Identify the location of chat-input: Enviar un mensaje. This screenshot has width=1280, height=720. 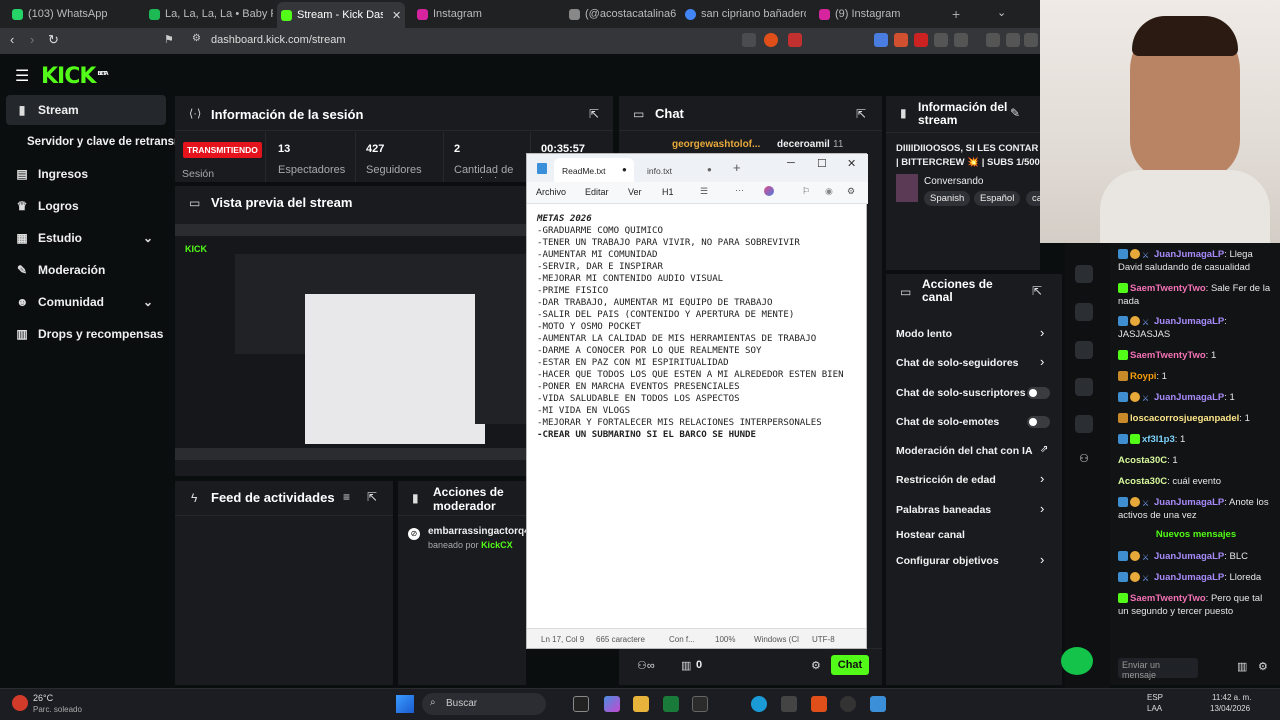
(1158, 669).